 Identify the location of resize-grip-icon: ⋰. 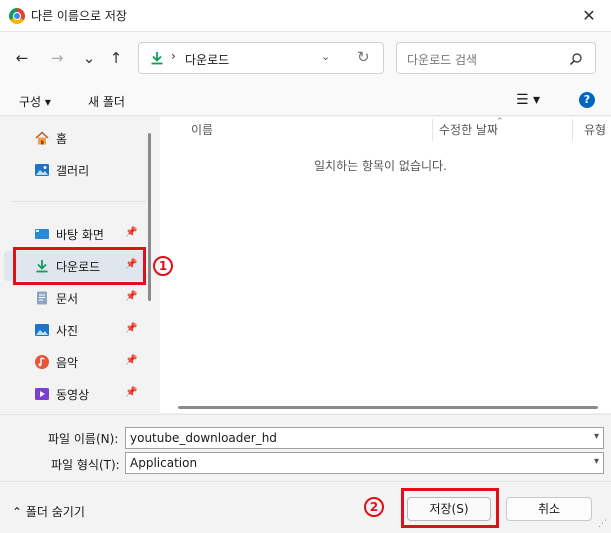
(602, 524).